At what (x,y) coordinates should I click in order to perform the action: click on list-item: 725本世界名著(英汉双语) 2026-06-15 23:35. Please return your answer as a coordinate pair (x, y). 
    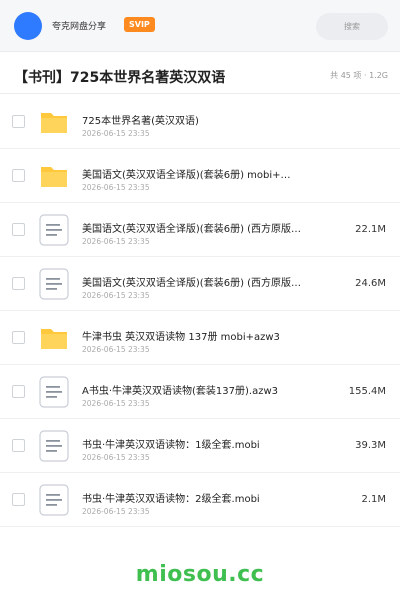
    Looking at the image, I should click on (200, 122).